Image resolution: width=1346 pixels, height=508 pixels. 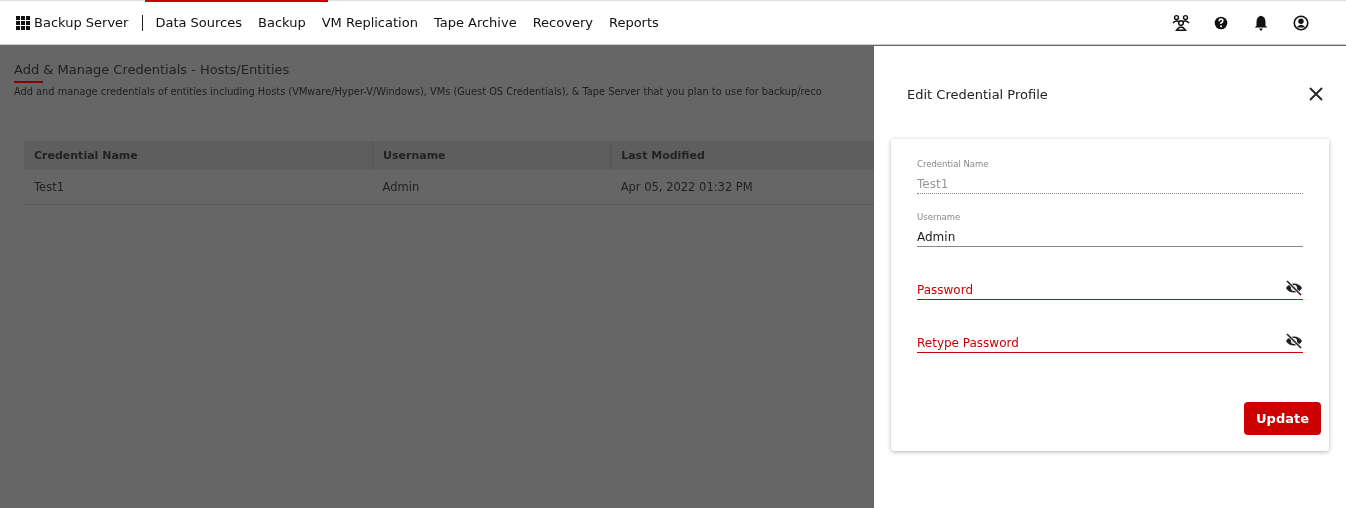 I want to click on nav-link: Tape Archive, so click(x=475, y=22).